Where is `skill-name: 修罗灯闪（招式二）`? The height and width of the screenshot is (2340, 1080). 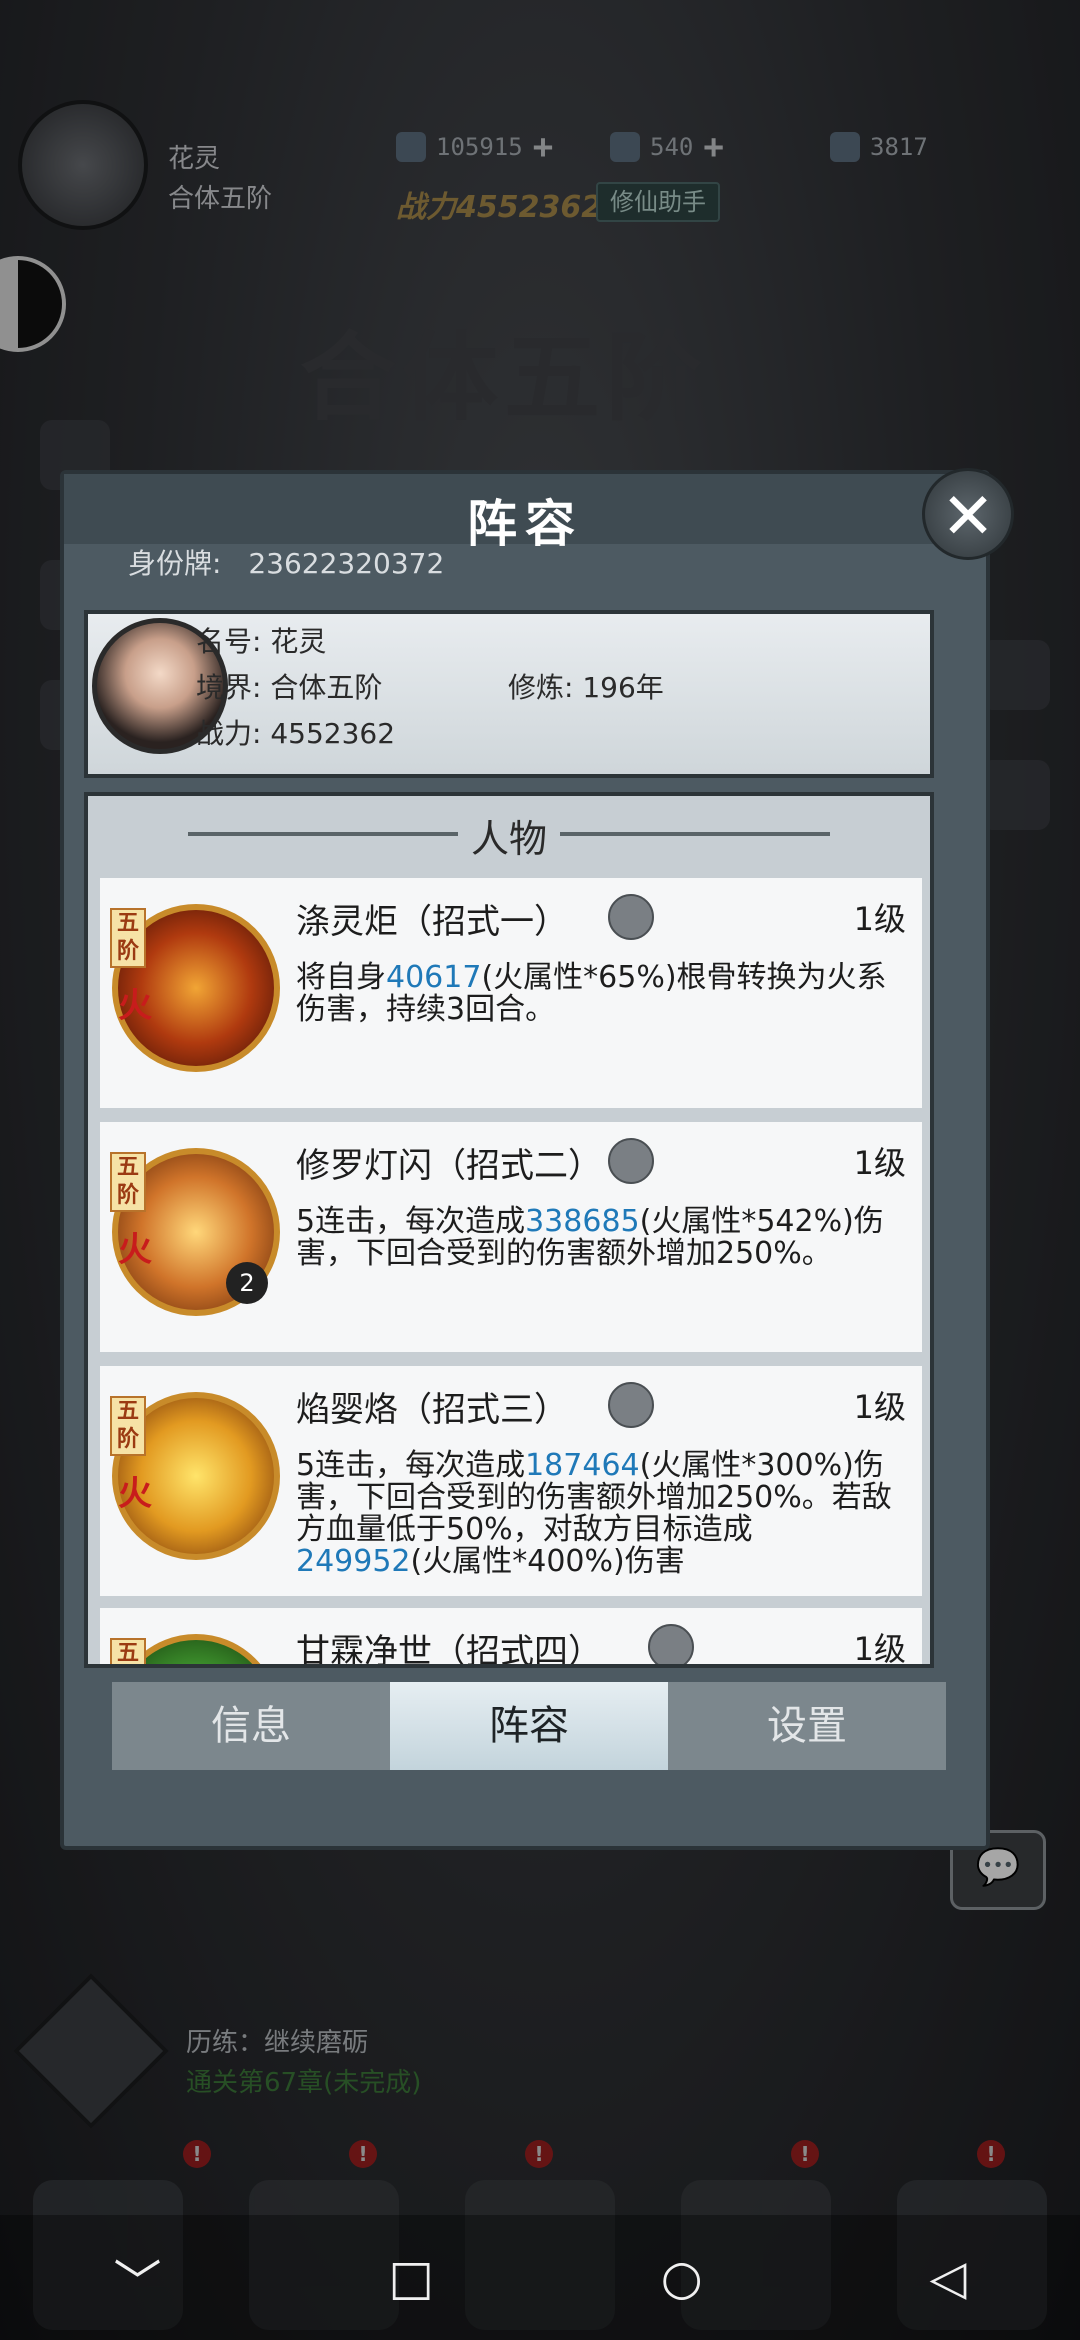 skill-name: 修罗灯闪（招式二） is located at coordinates (449, 1166).